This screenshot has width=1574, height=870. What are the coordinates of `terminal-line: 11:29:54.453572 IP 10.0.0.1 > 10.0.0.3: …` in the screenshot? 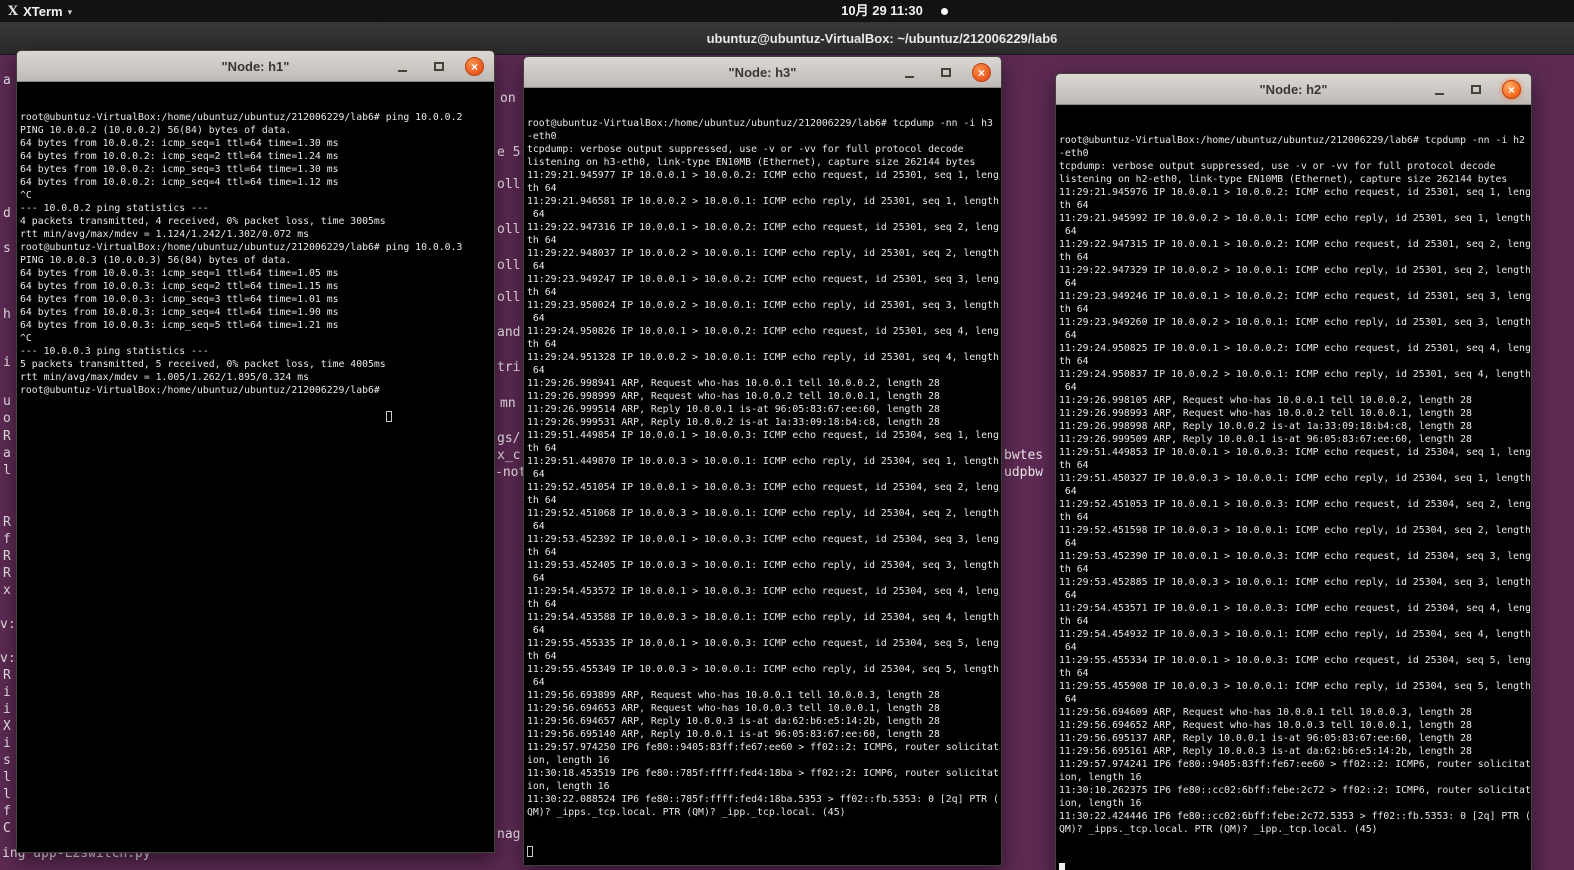 It's located at (763, 591).